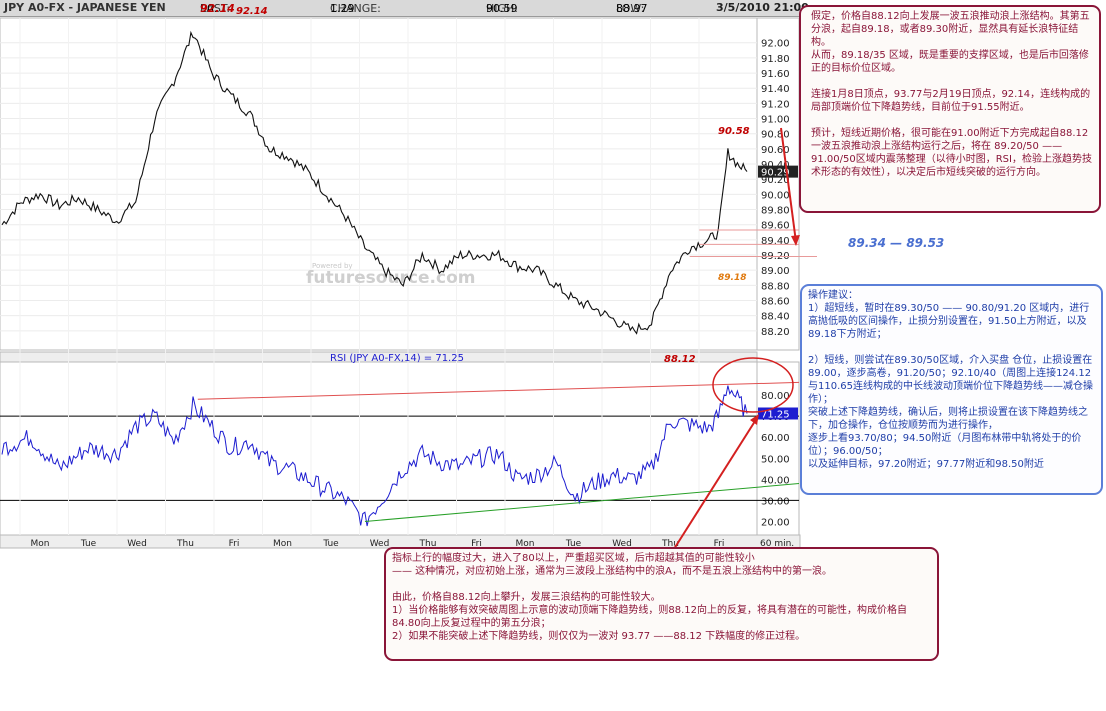 This screenshot has width=1106, height=711. What do you see at coordinates (732, 278) in the screenshot?
I see `price-support-label: 89.18` at bounding box center [732, 278].